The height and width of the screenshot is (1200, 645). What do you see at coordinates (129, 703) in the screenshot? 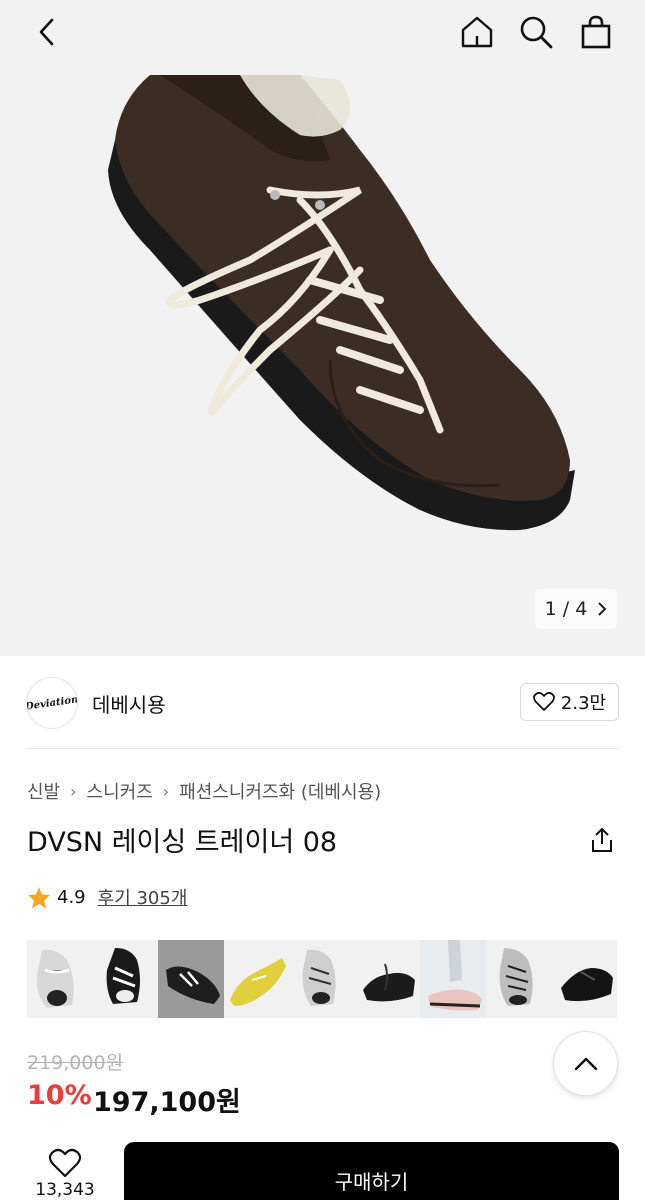
I see `brand-name: 데베시용` at bounding box center [129, 703].